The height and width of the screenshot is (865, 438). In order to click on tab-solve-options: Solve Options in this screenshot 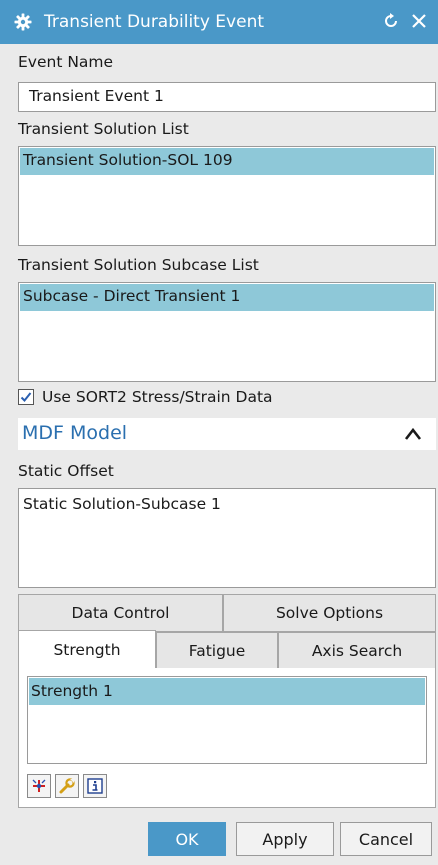, I will do `click(329, 613)`.